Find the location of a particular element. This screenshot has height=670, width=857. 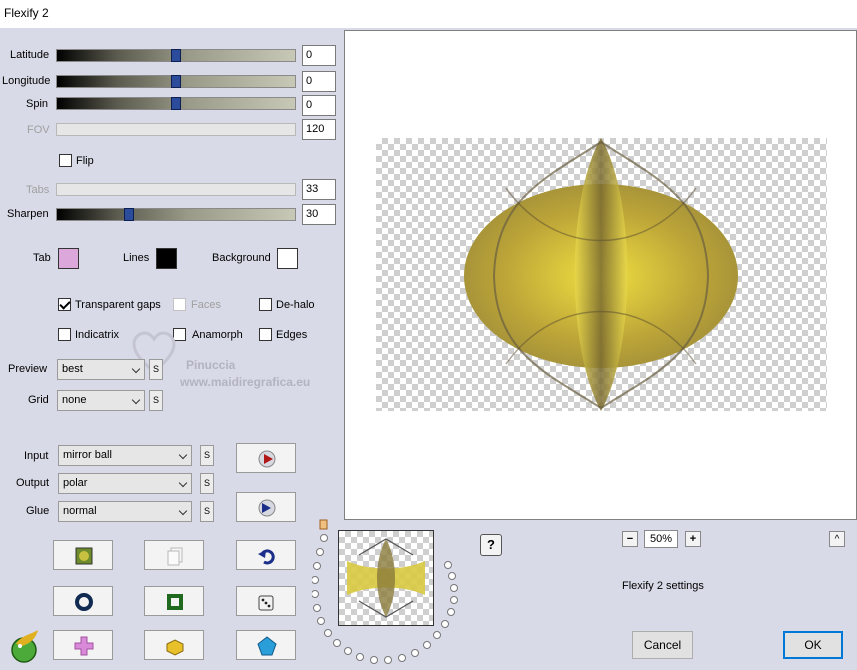

indicatrix-checkbox is located at coordinates (64, 334).